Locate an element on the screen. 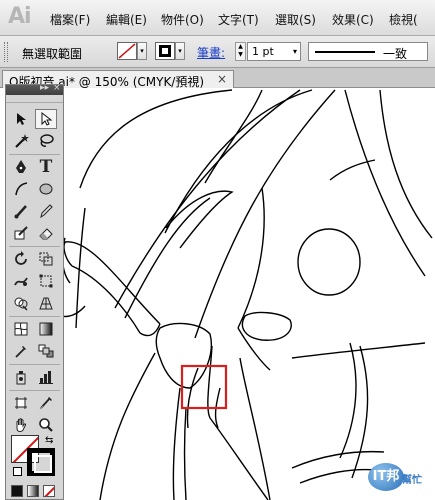 The height and width of the screenshot is (500, 435). pen-tool-icon is located at coordinates (21, 167).